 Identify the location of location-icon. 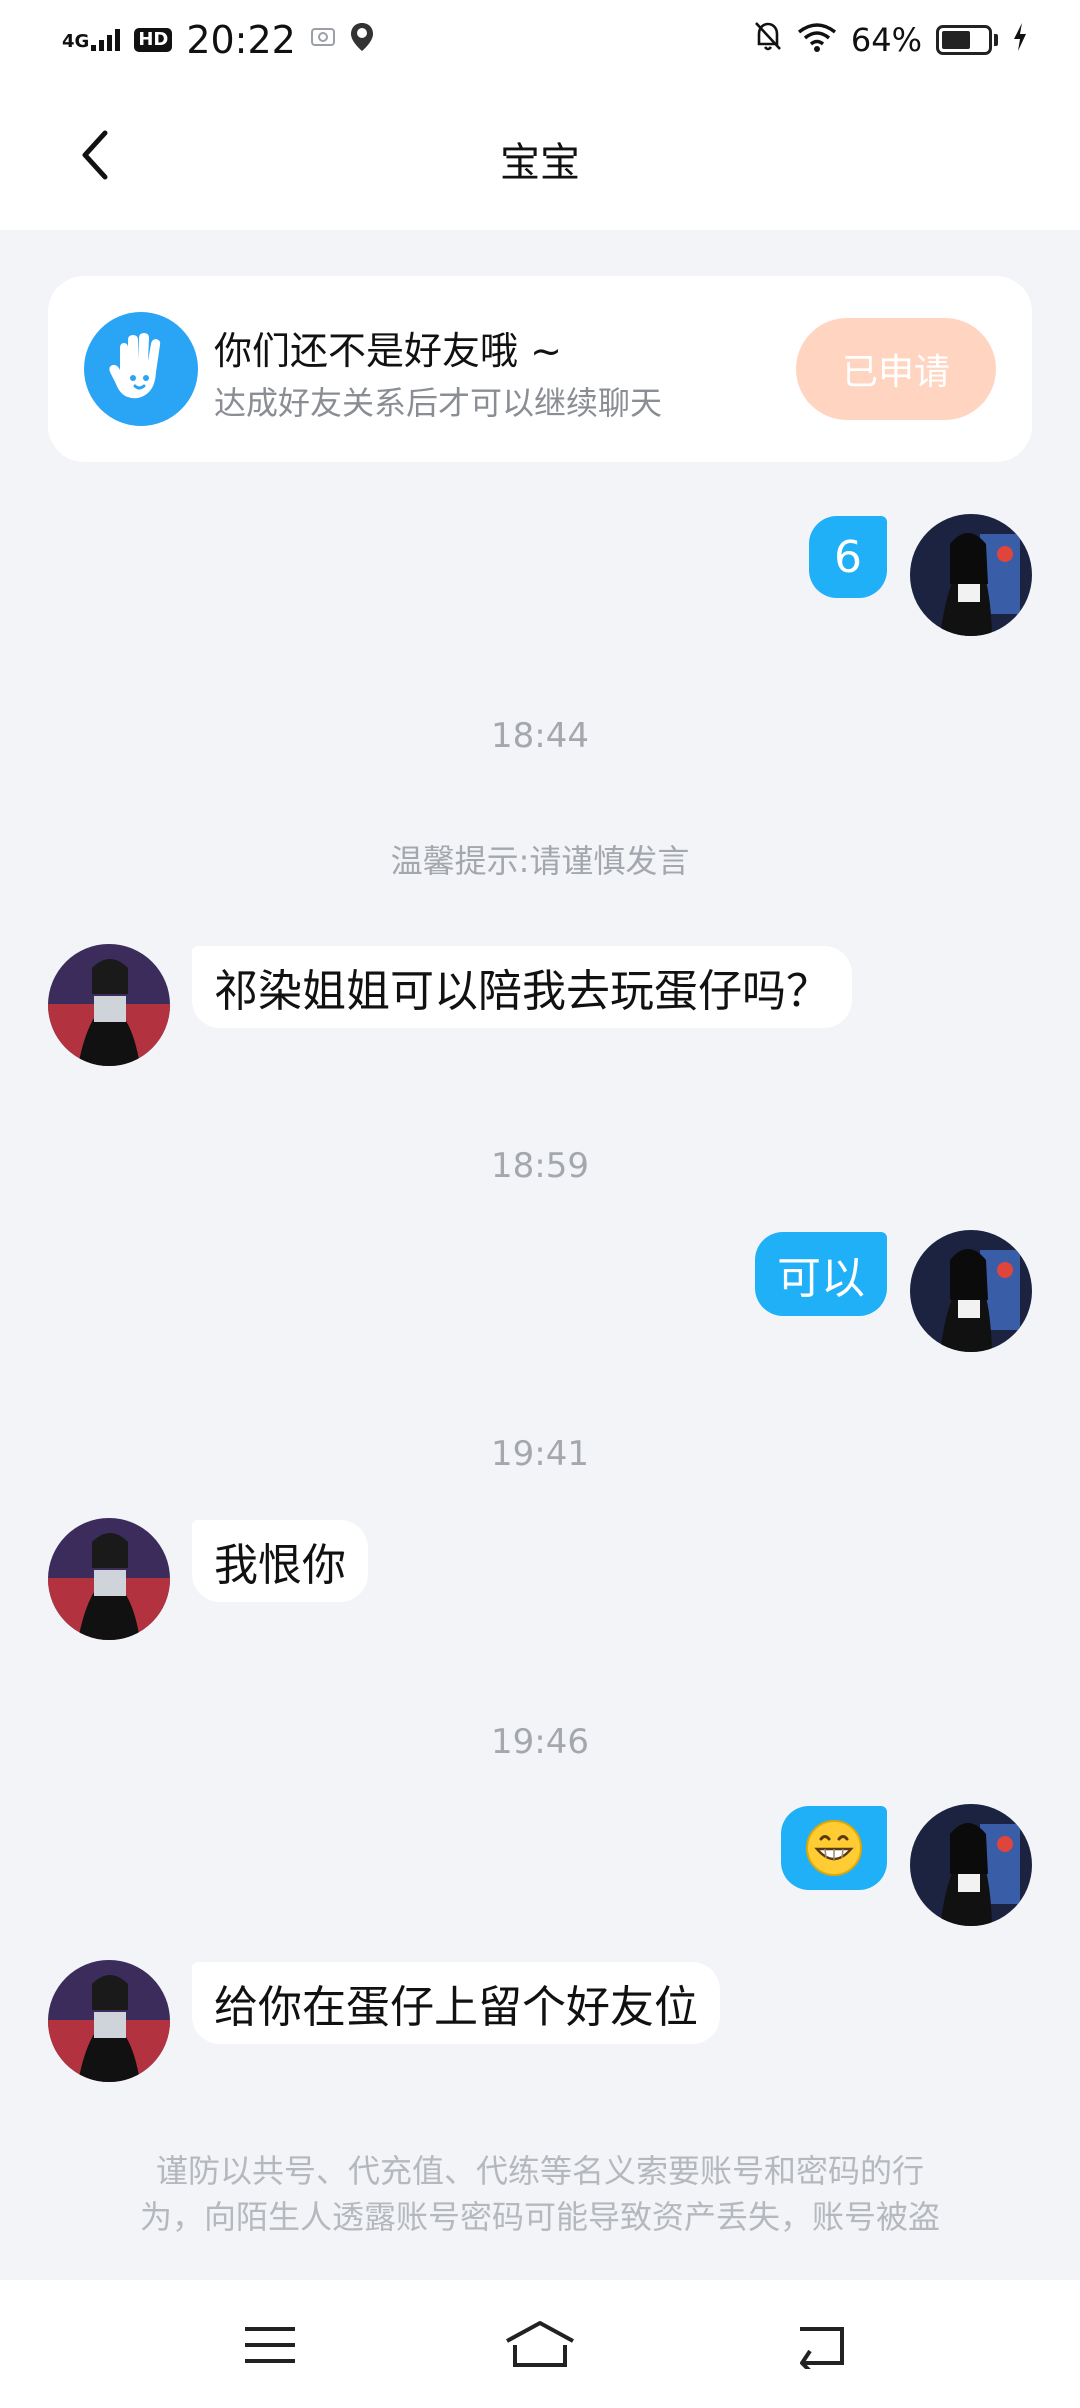
(362, 40).